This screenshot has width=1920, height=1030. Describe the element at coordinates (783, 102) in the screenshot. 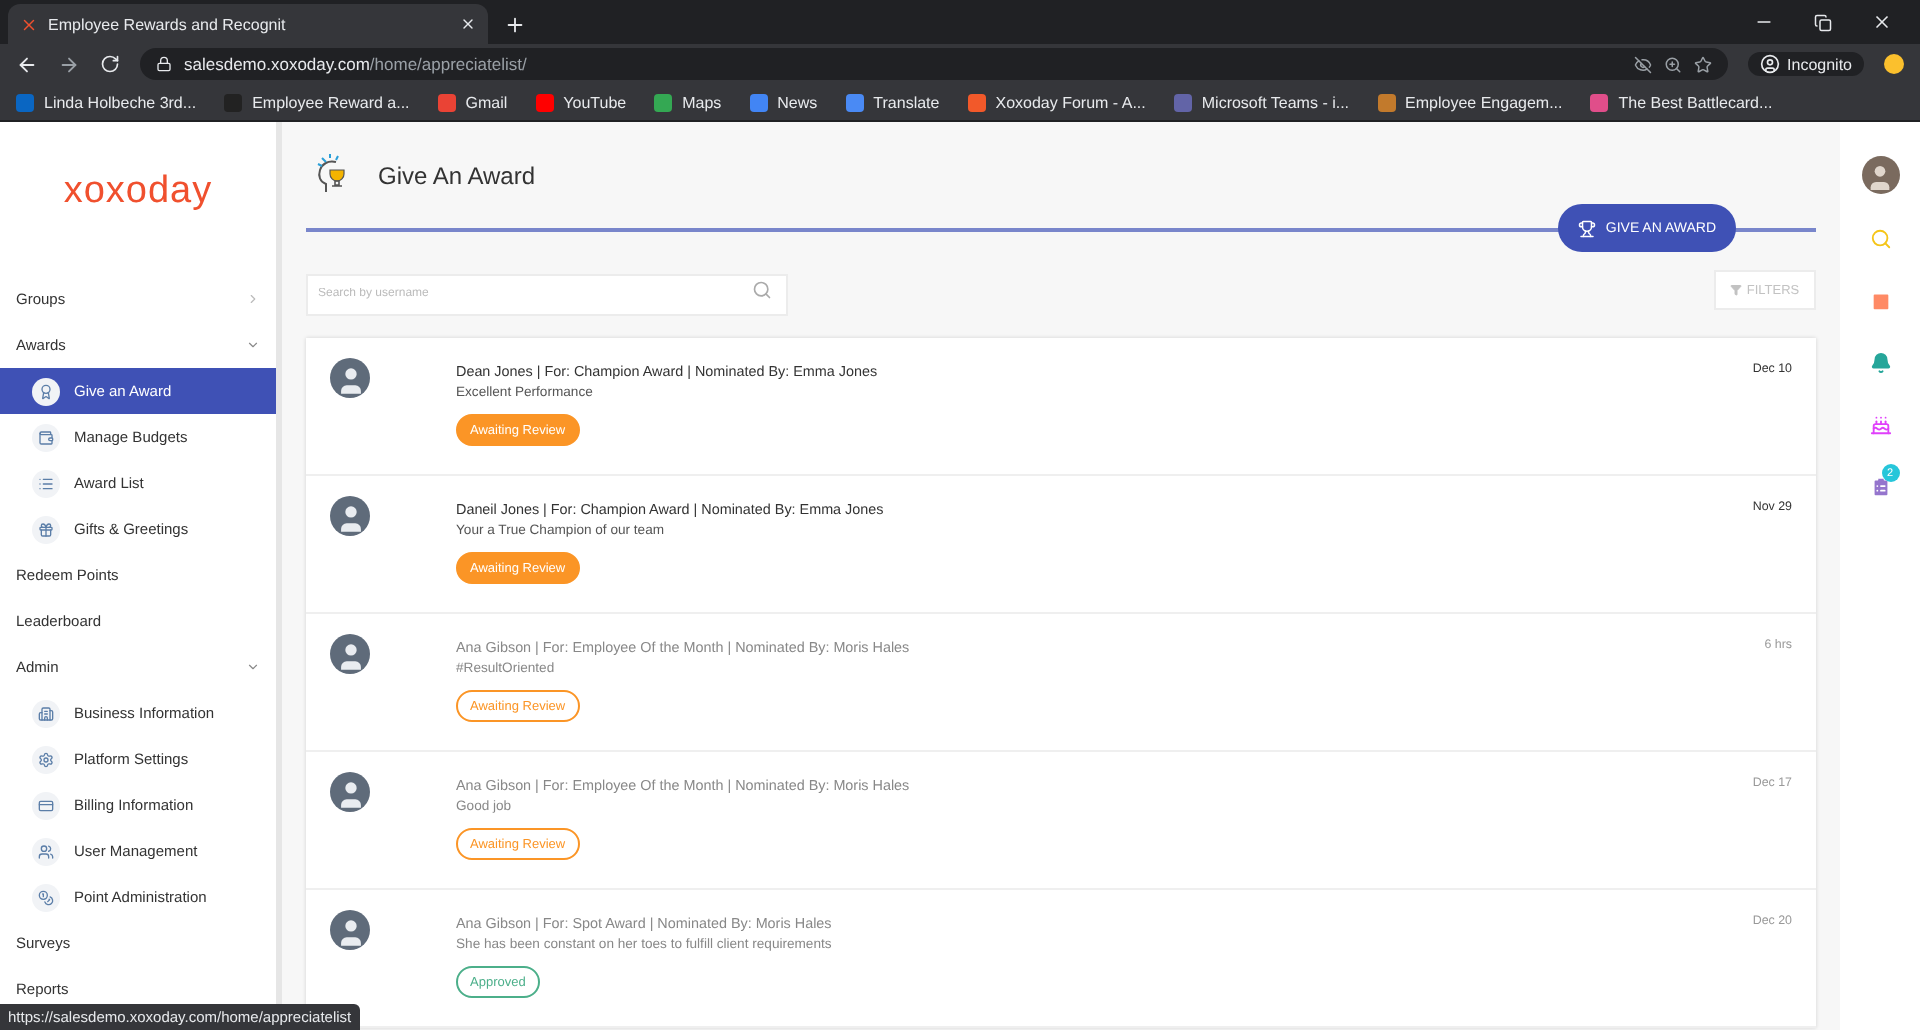

I see `bookmark: News` at that location.